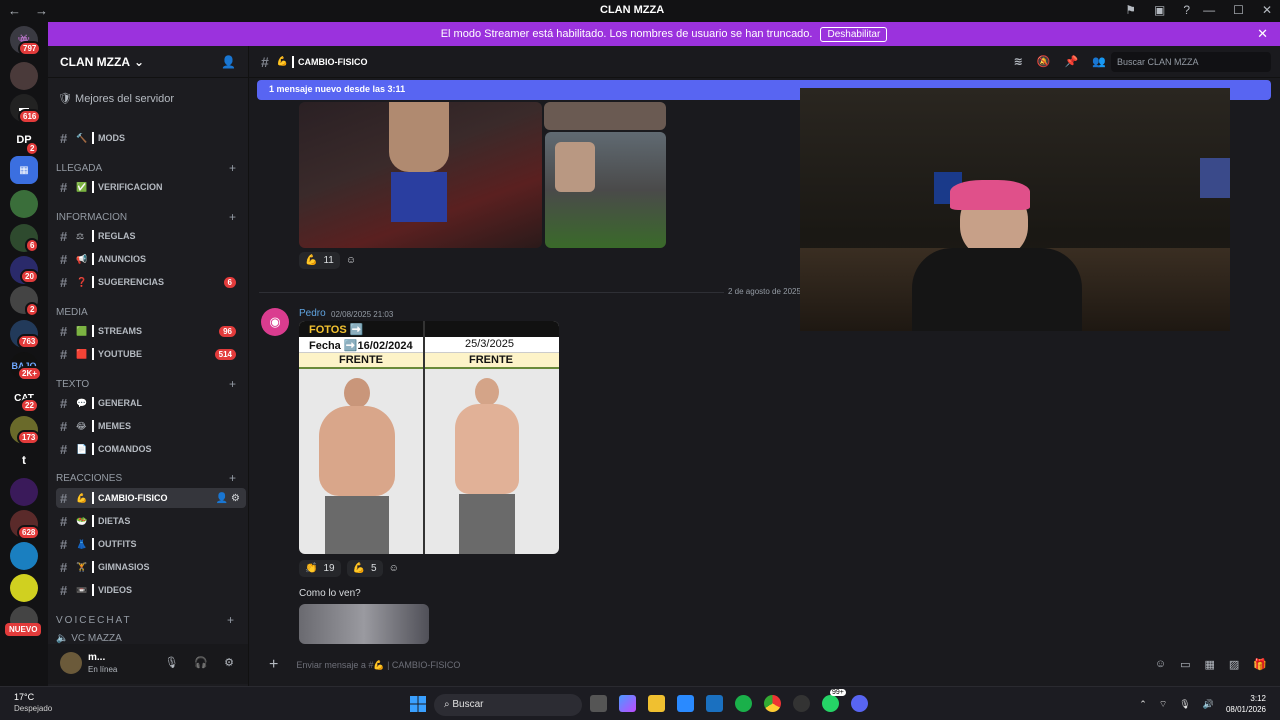 The width and height of the screenshot is (1280, 720). I want to click on mejores-label: Mejores del servidor, so click(125, 99).